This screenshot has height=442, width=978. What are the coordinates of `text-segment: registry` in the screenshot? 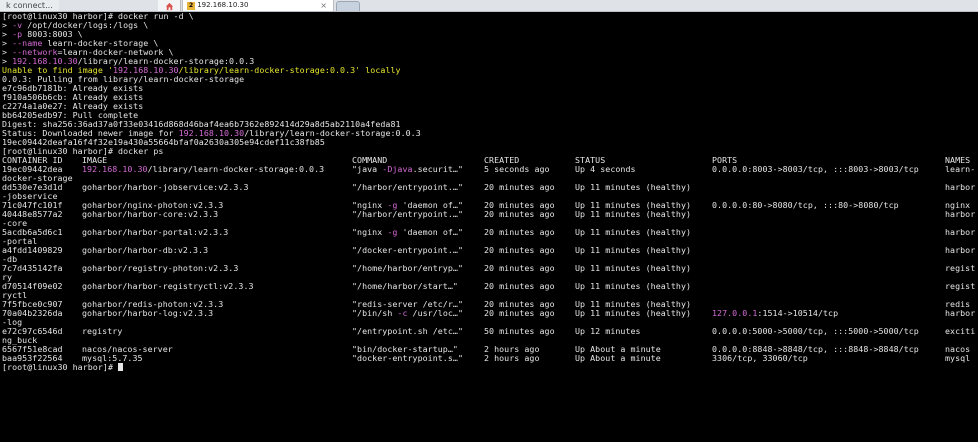 It's located at (102, 331).